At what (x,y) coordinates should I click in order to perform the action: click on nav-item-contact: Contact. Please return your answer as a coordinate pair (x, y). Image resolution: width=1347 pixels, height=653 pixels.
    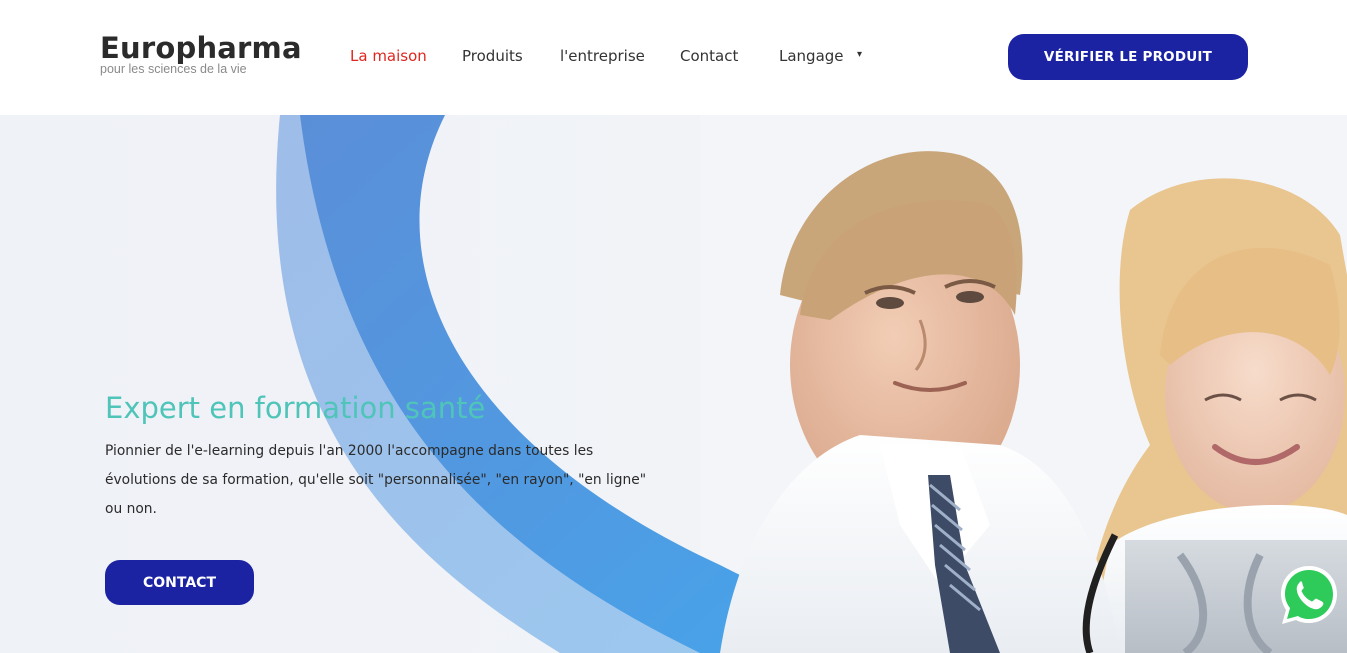
    Looking at the image, I should click on (709, 56).